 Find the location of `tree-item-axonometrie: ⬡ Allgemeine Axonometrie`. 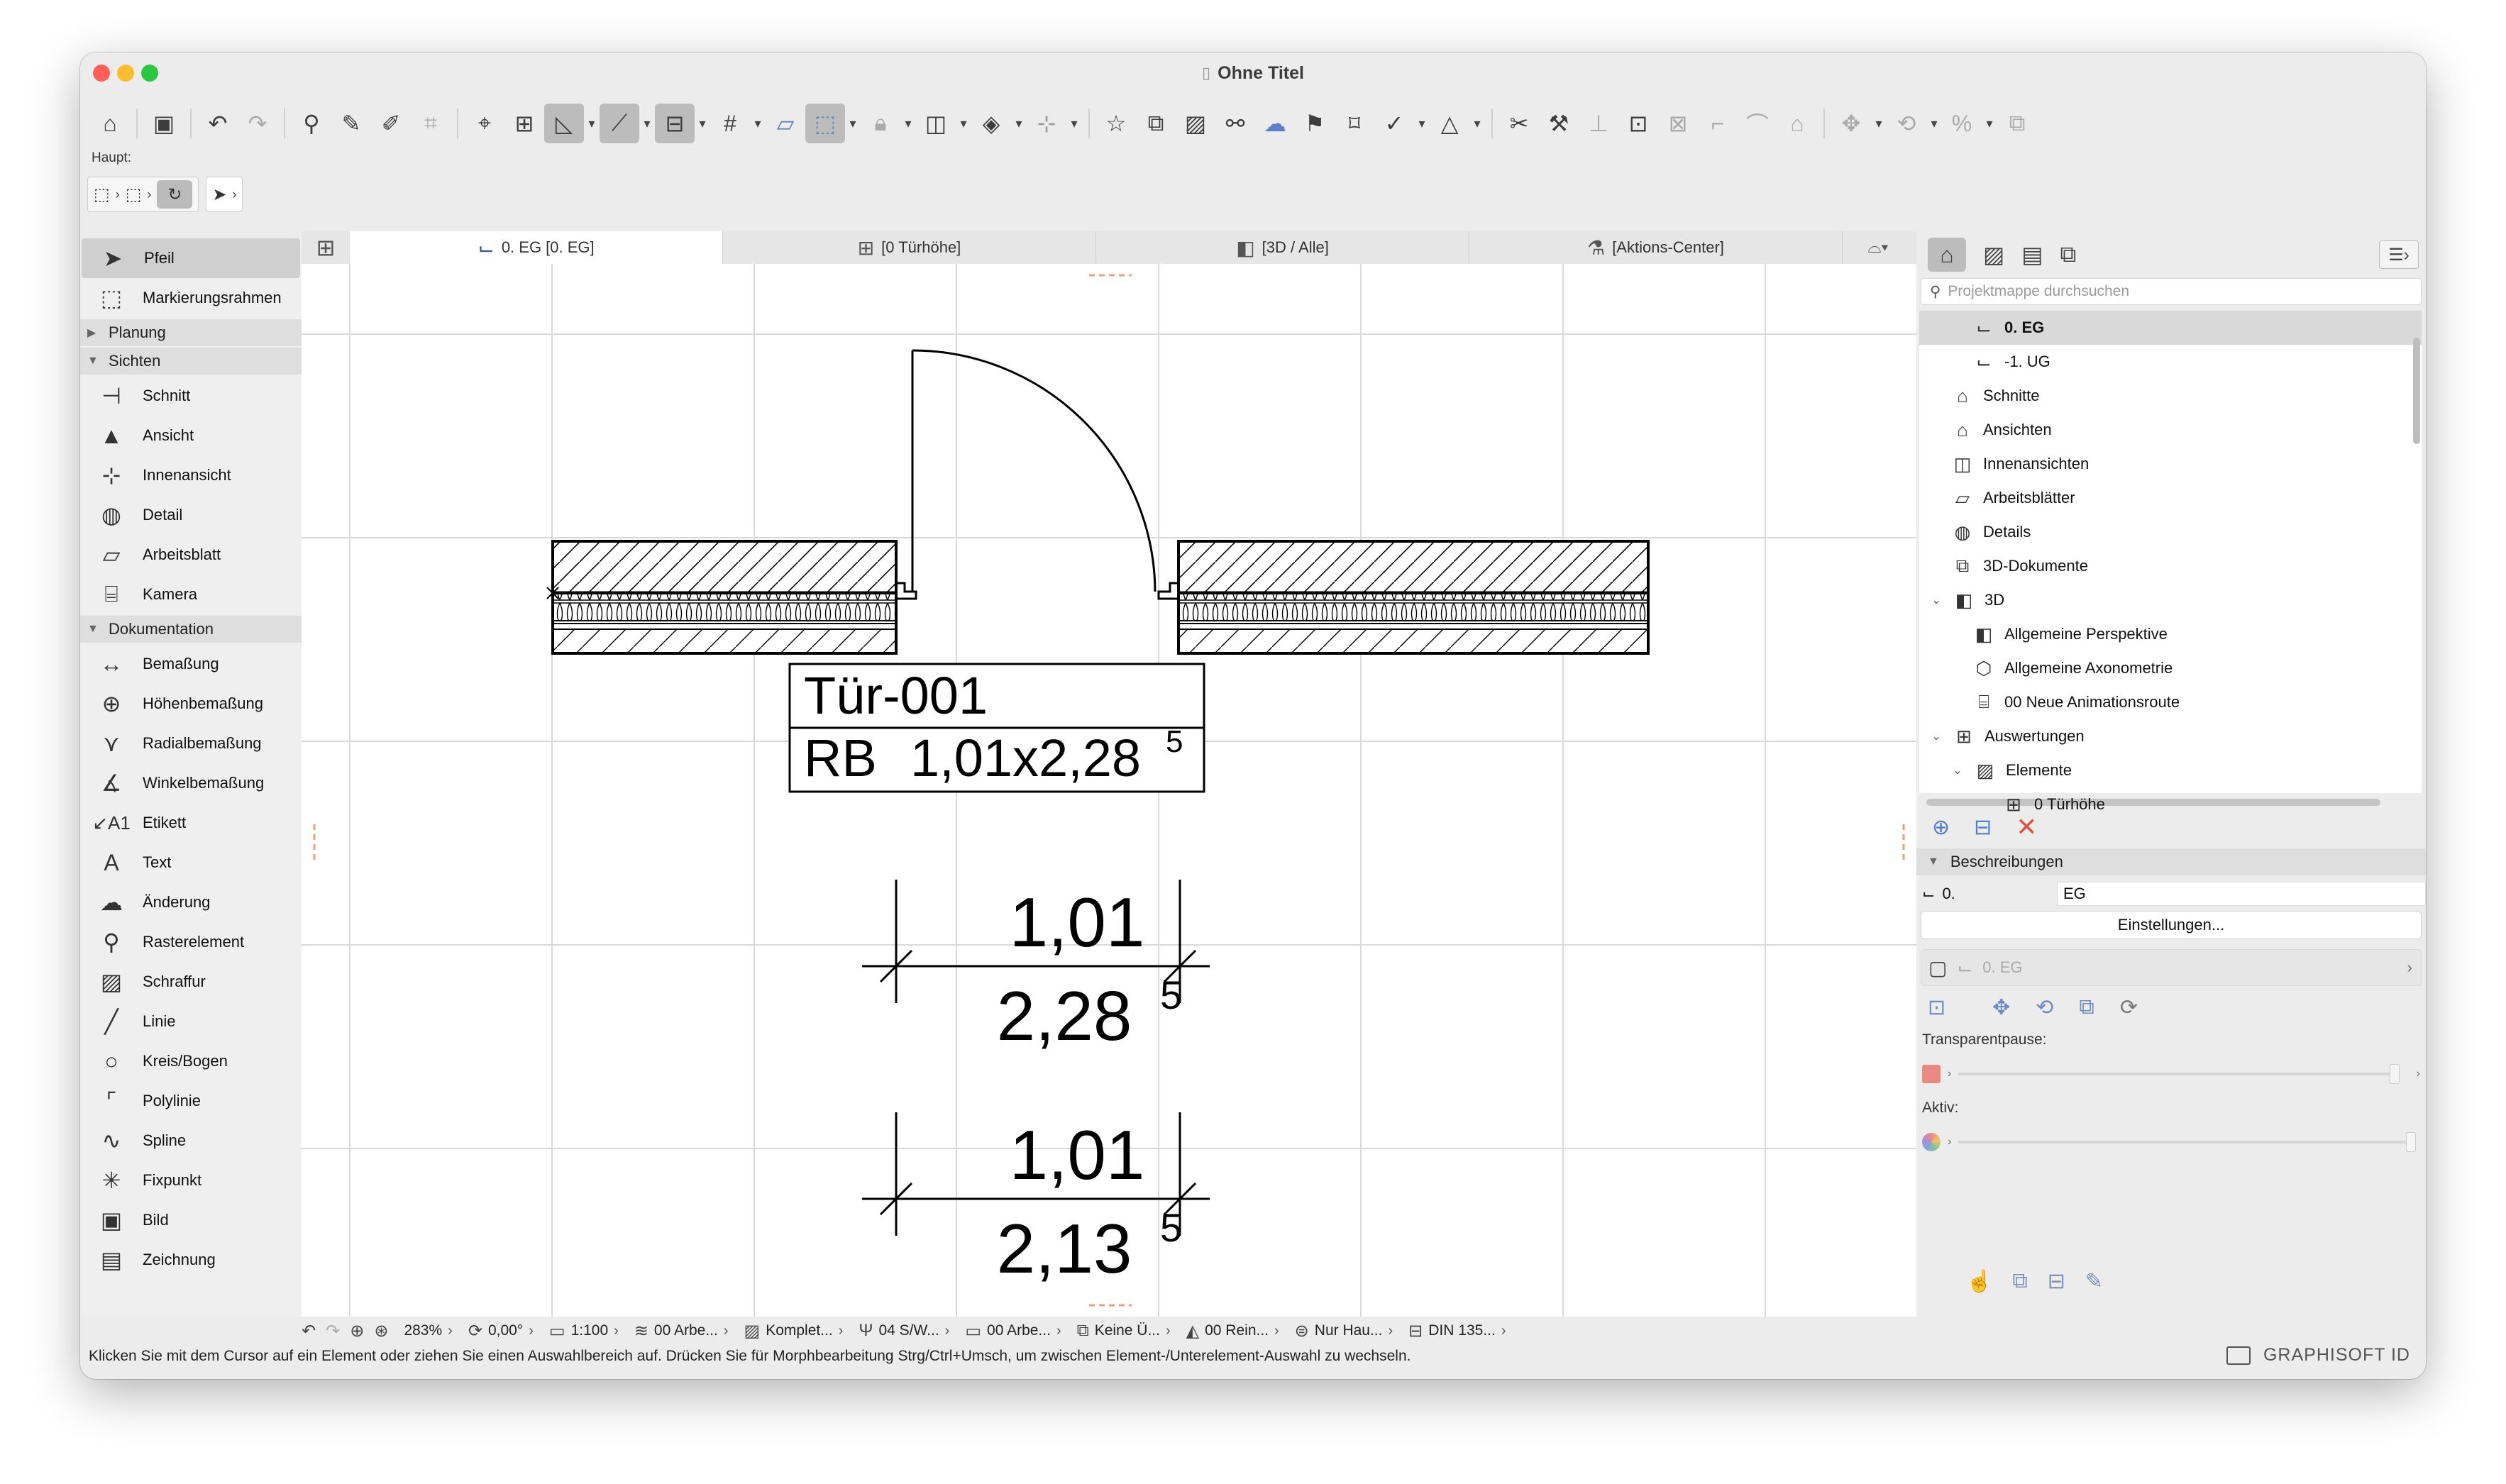

tree-item-axonometrie: ⬡ Allgemeine Axonometrie is located at coordinates (2170, 668).